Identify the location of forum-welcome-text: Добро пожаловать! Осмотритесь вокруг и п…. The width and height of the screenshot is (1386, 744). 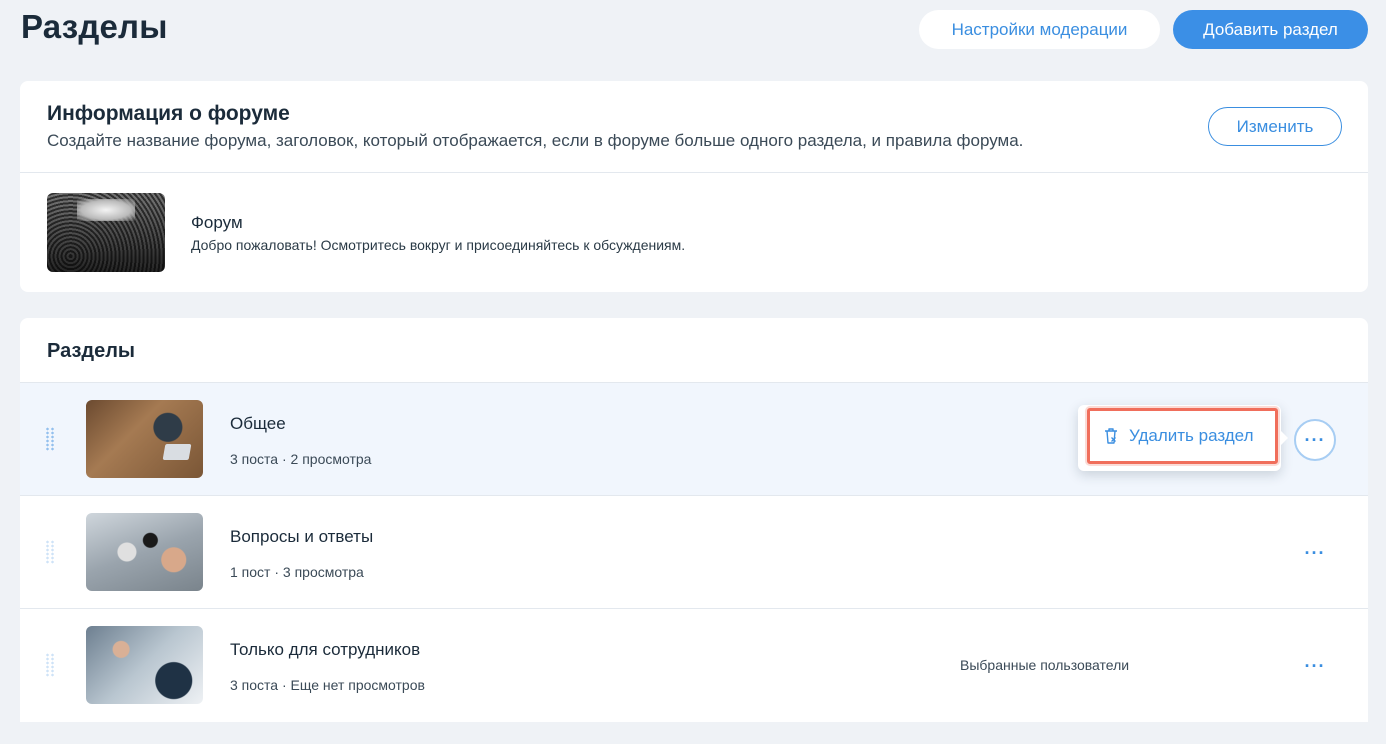
(438, 245).